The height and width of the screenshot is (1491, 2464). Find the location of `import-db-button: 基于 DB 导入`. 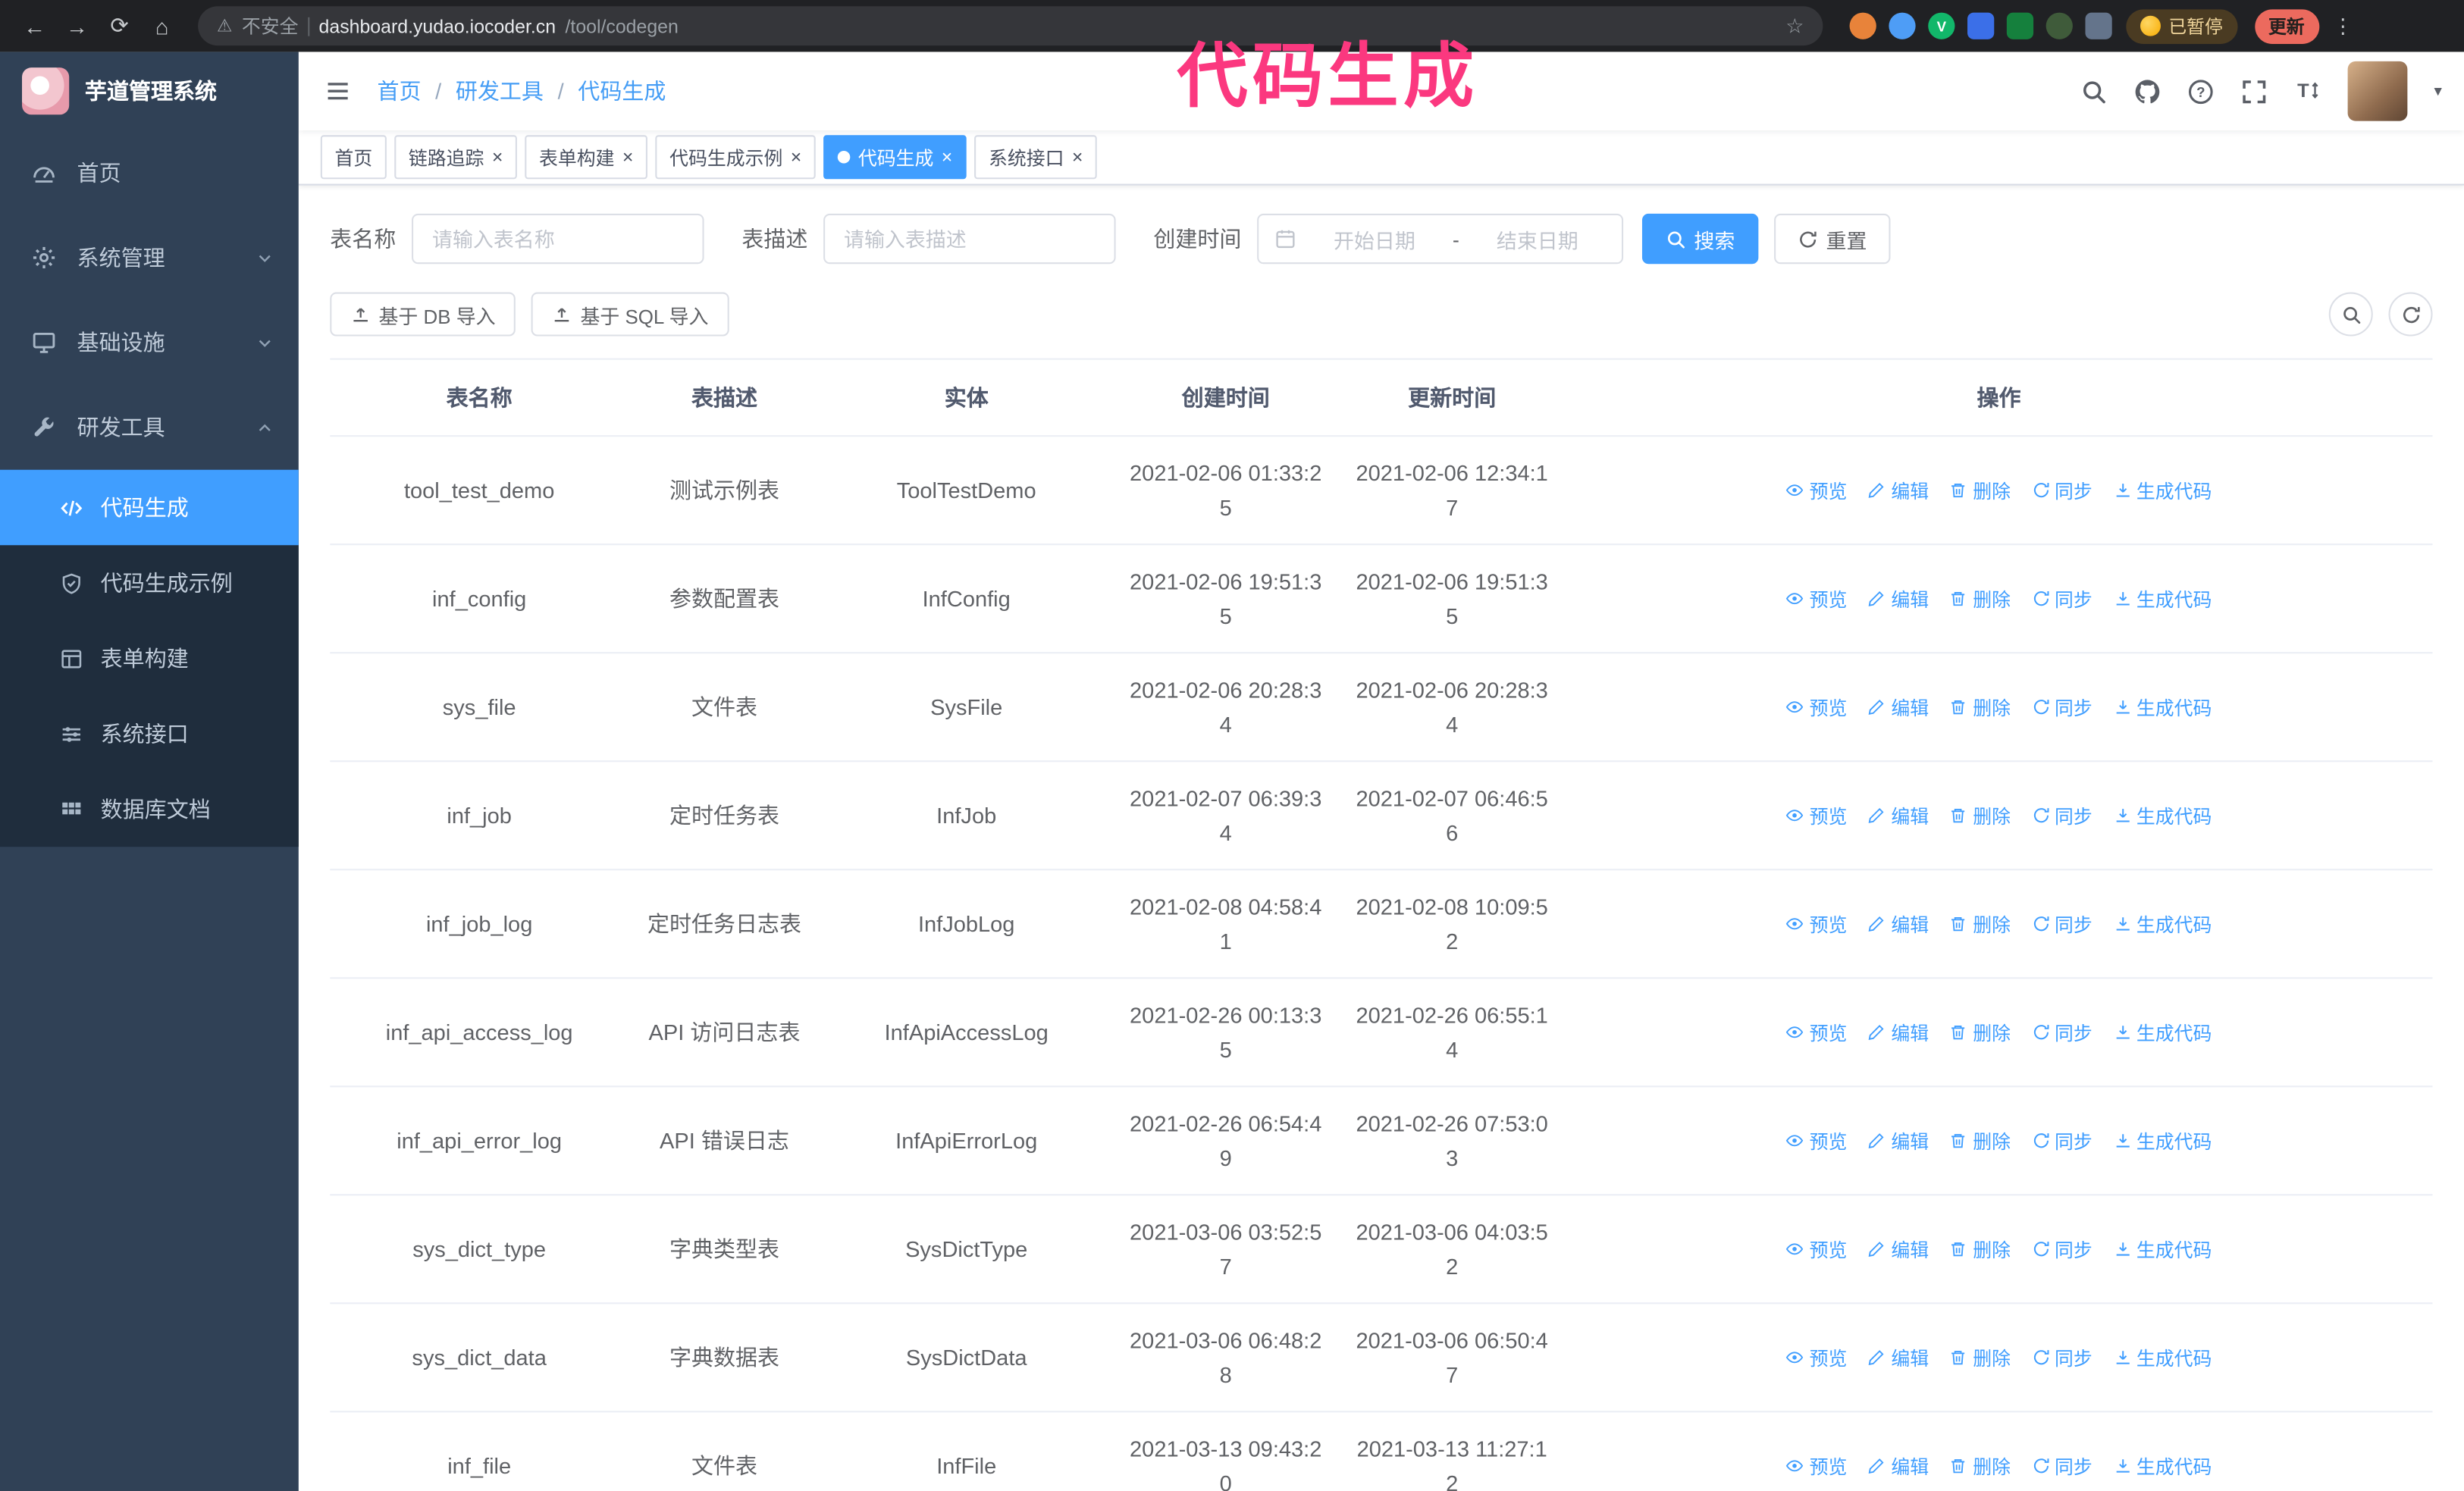

import-db-button: 基于 DB 导入 is located at coordinates (423, 314).